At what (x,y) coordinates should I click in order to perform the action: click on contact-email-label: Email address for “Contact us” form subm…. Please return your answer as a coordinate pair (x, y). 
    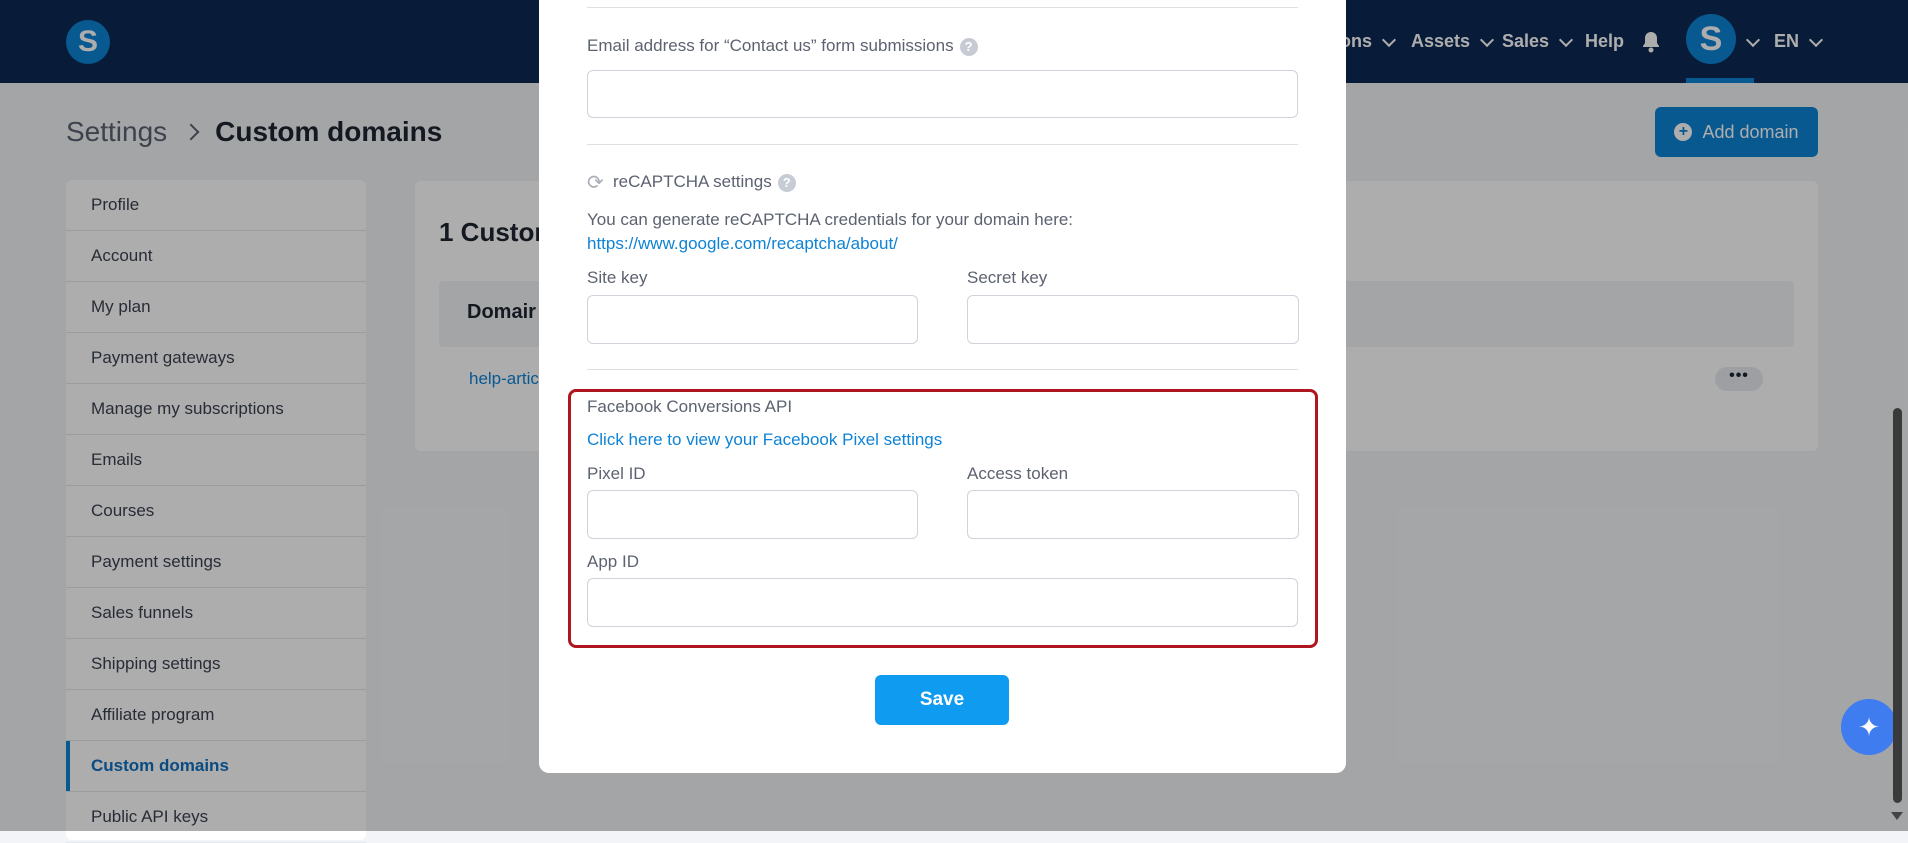
    Looking at the image, I should click on (770, 45).